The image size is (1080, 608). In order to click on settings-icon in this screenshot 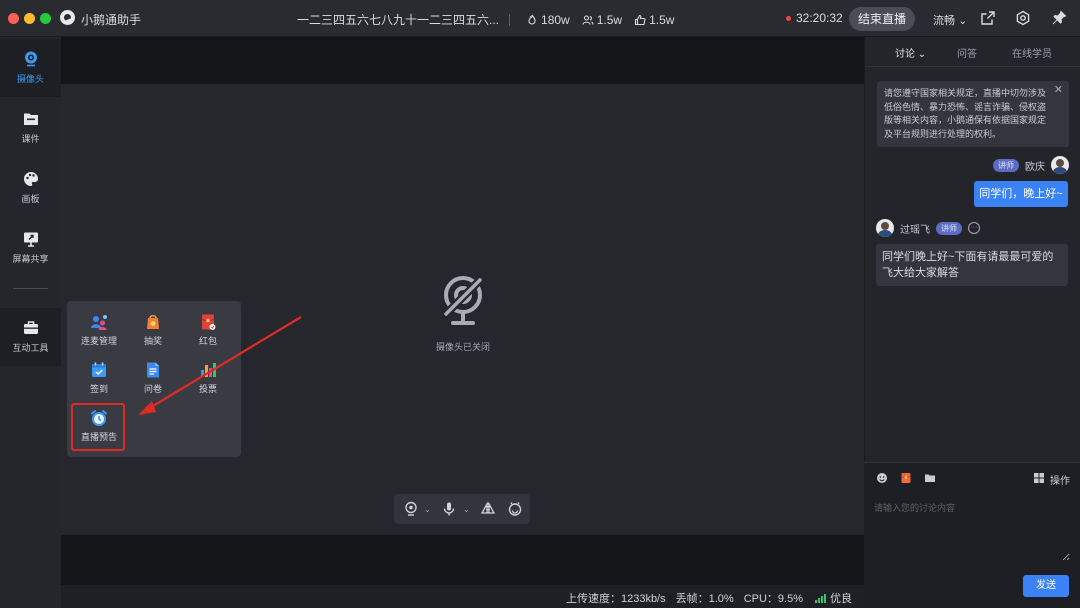, I will do `click(1023, 18)`.